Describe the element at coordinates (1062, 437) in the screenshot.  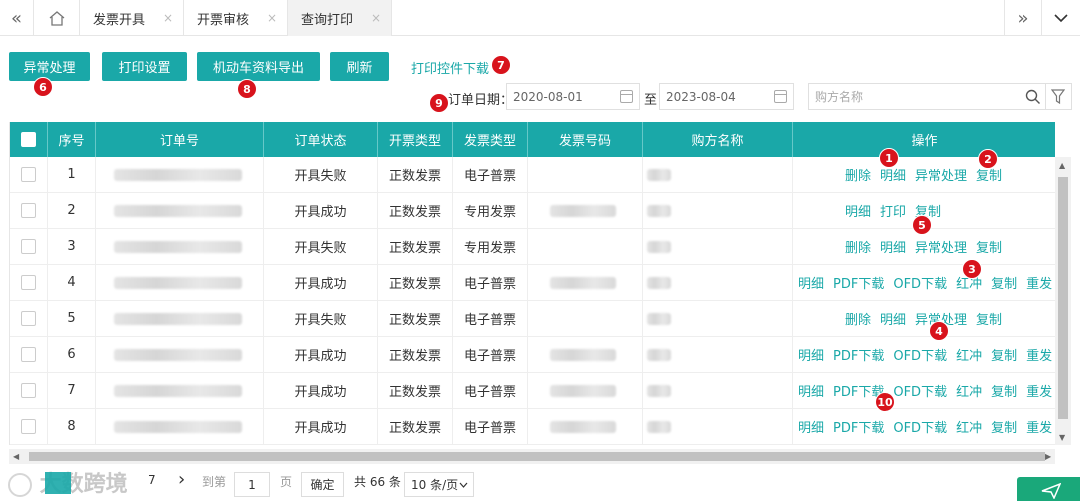
I see `scroll-down-icon: ▼` at that location.